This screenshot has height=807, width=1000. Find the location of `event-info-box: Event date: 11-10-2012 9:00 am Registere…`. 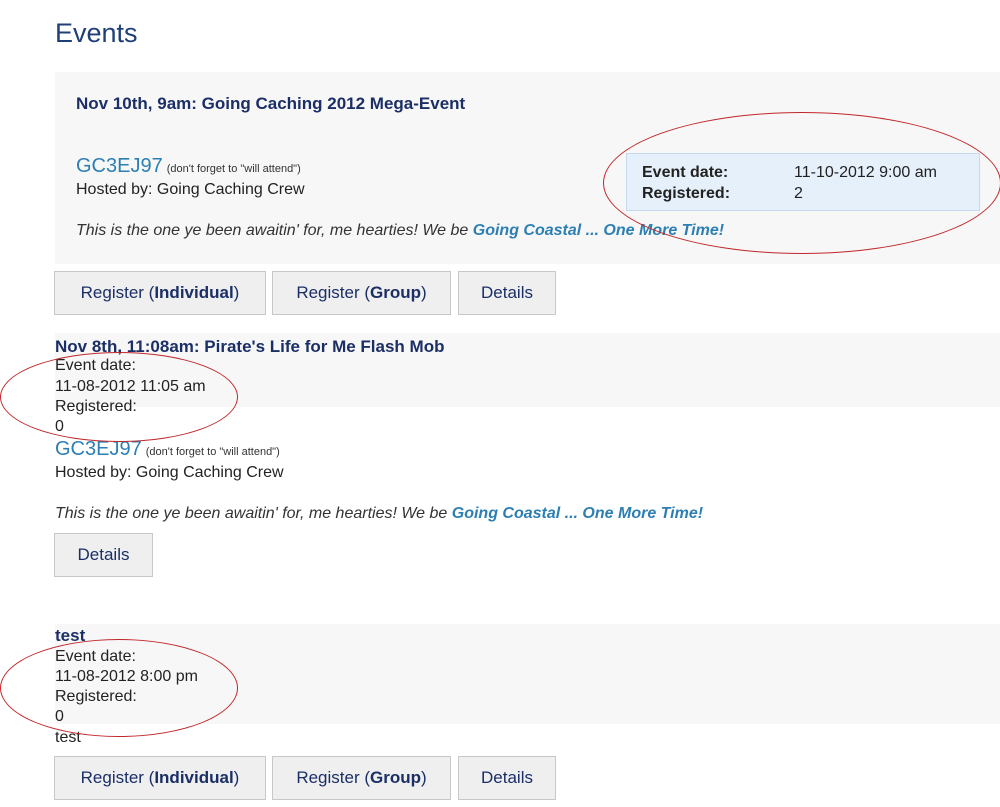

event-info-box: Event date: 11-10-2012 9:00 am Registere… is located at coordinates (803, 182).